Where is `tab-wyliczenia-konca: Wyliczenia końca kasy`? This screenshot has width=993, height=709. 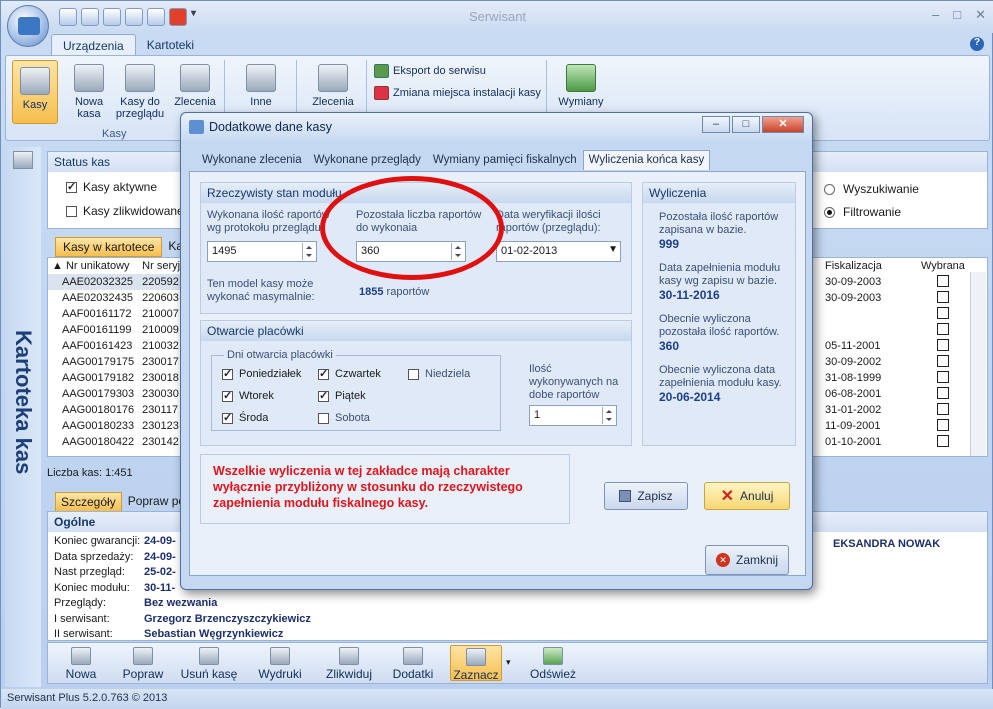
tab-wyliczenia-konca: Wyliczenia końca kasy is located at coordinates (646, 160).